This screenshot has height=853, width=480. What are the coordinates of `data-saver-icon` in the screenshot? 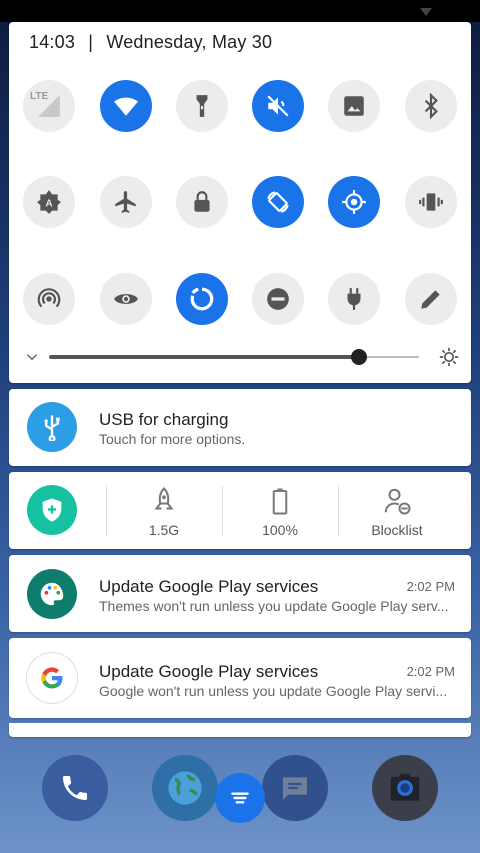 It's located at (202, 299).